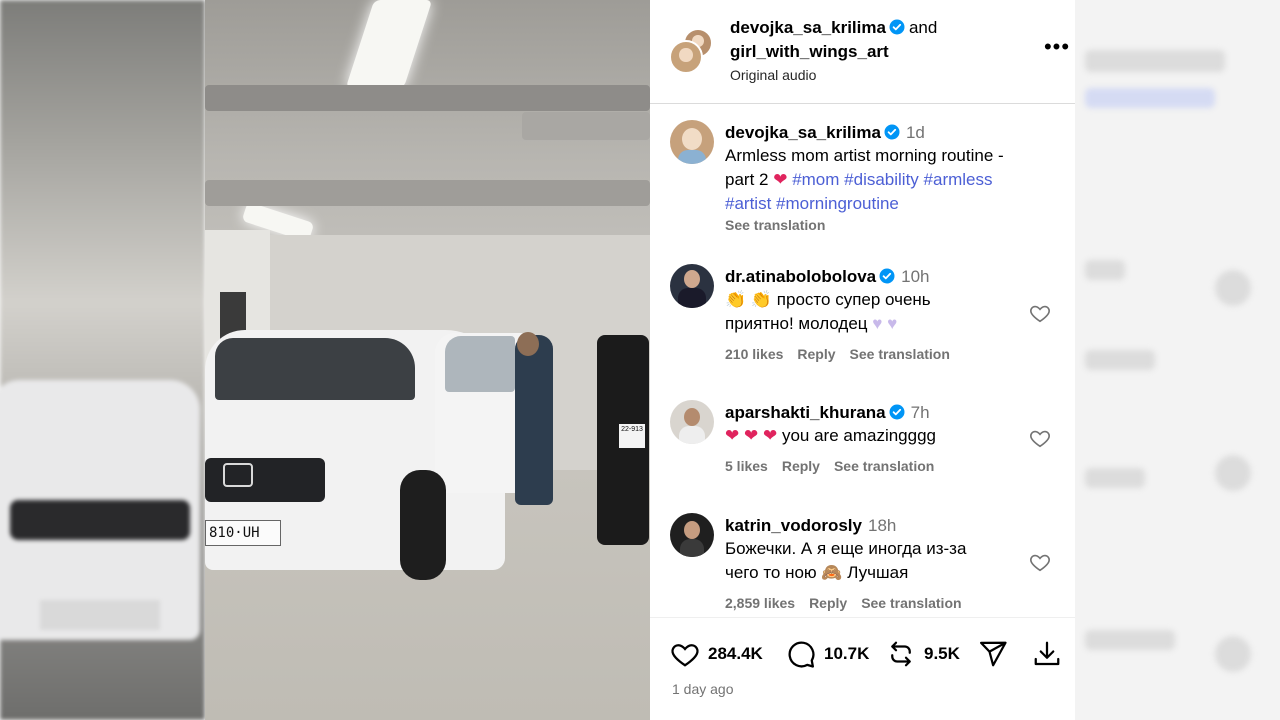 The width and height of the screenshot is (1280, 720). I want to click on comment-likes: 210 likes, so click(754, 354).